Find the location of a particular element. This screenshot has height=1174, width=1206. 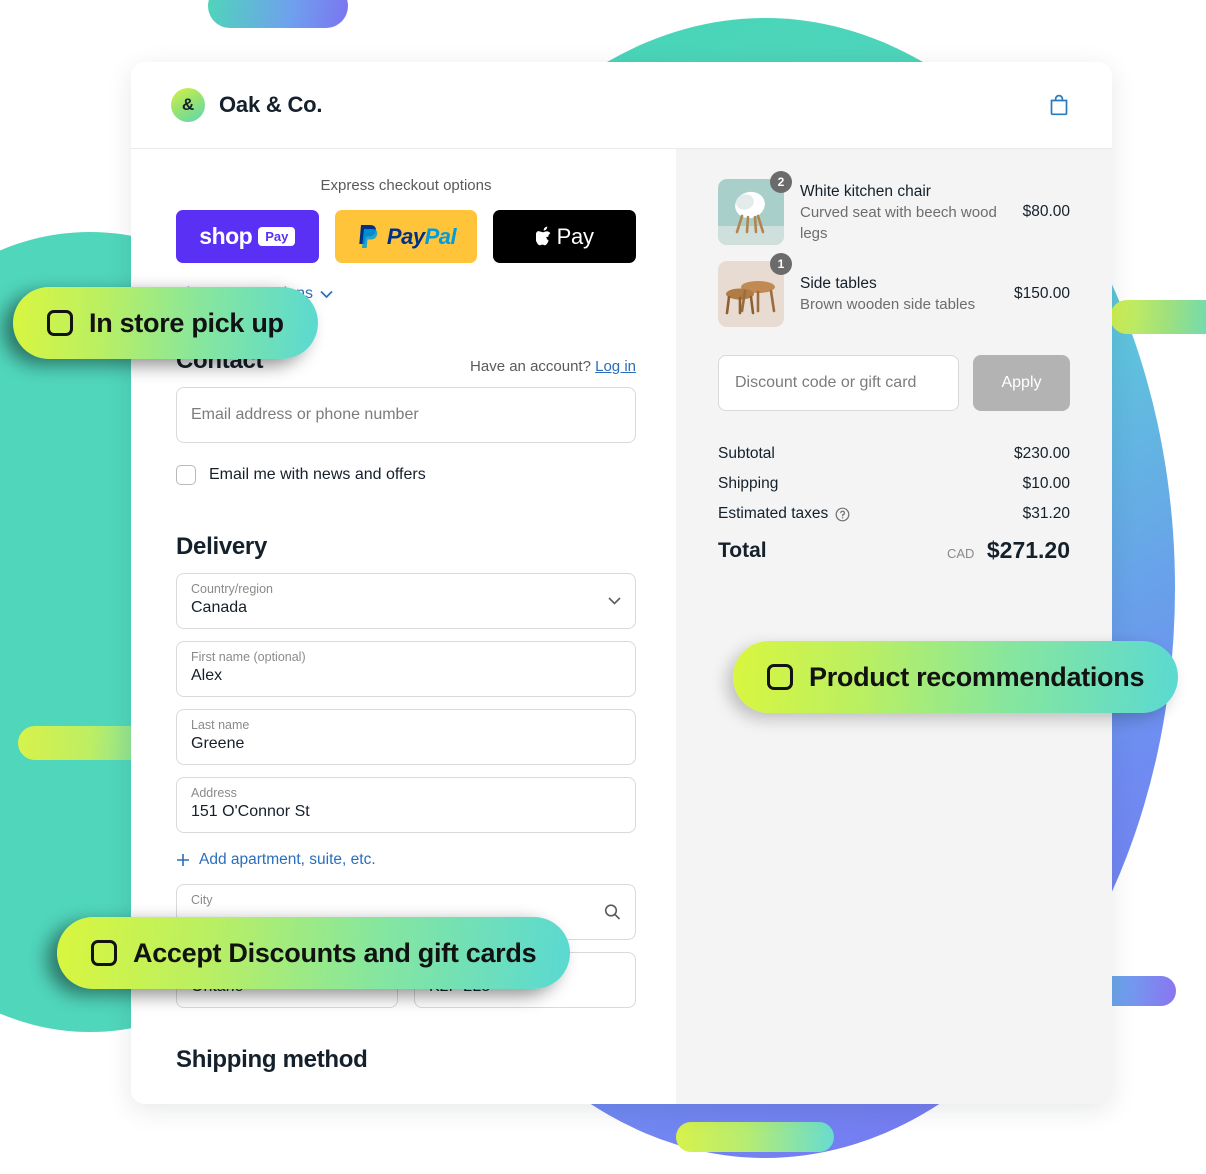

total-value-group: CAD $271.20 is located at coordinates (1008, 550).